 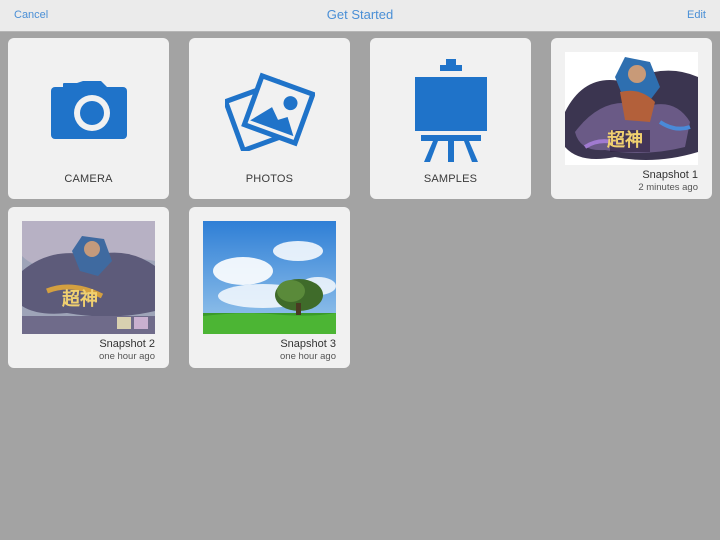 I want to click on snapshot-name: Snapshot 2, so click(x=127, y=344).